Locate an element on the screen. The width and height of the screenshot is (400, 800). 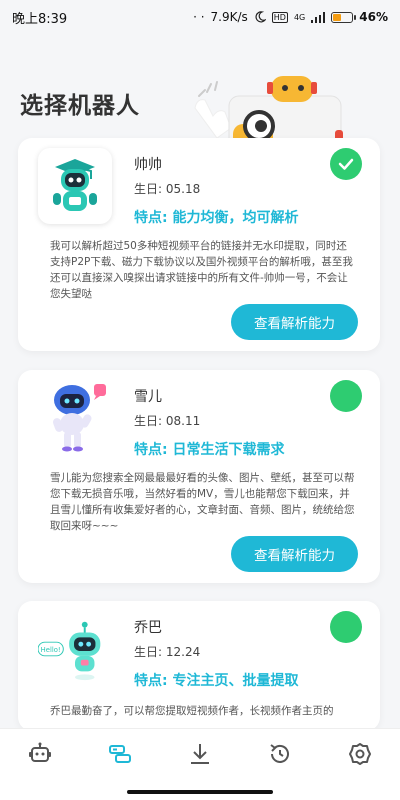
robot-name: 乔巴 is located at coordinates (148, 628).